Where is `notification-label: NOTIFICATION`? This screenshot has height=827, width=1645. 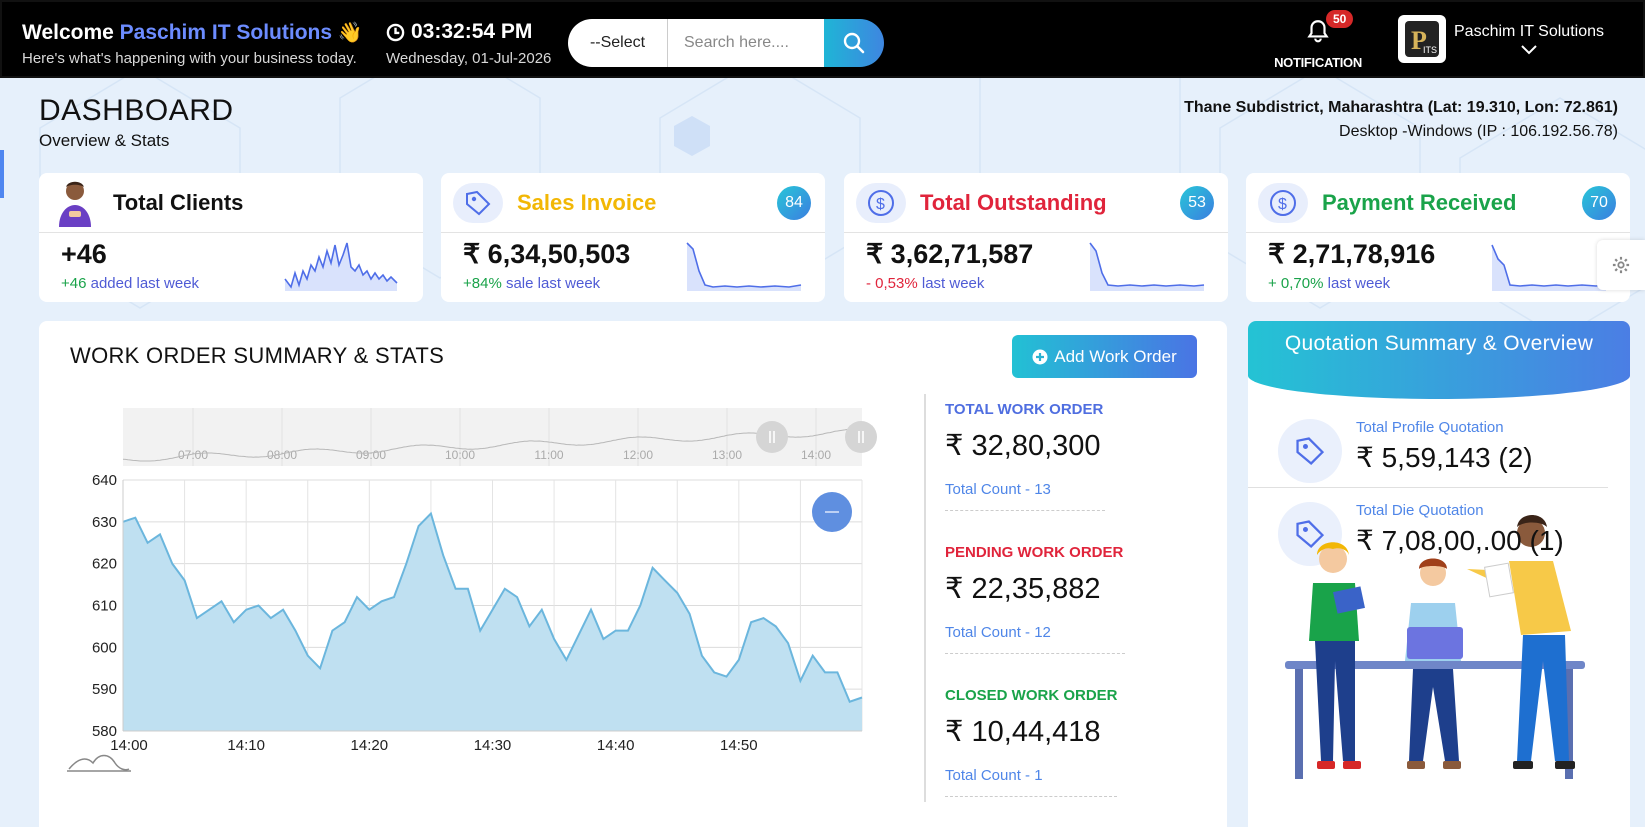 notification-label: NOTIFICATION is located at coordinates (1318, 62).